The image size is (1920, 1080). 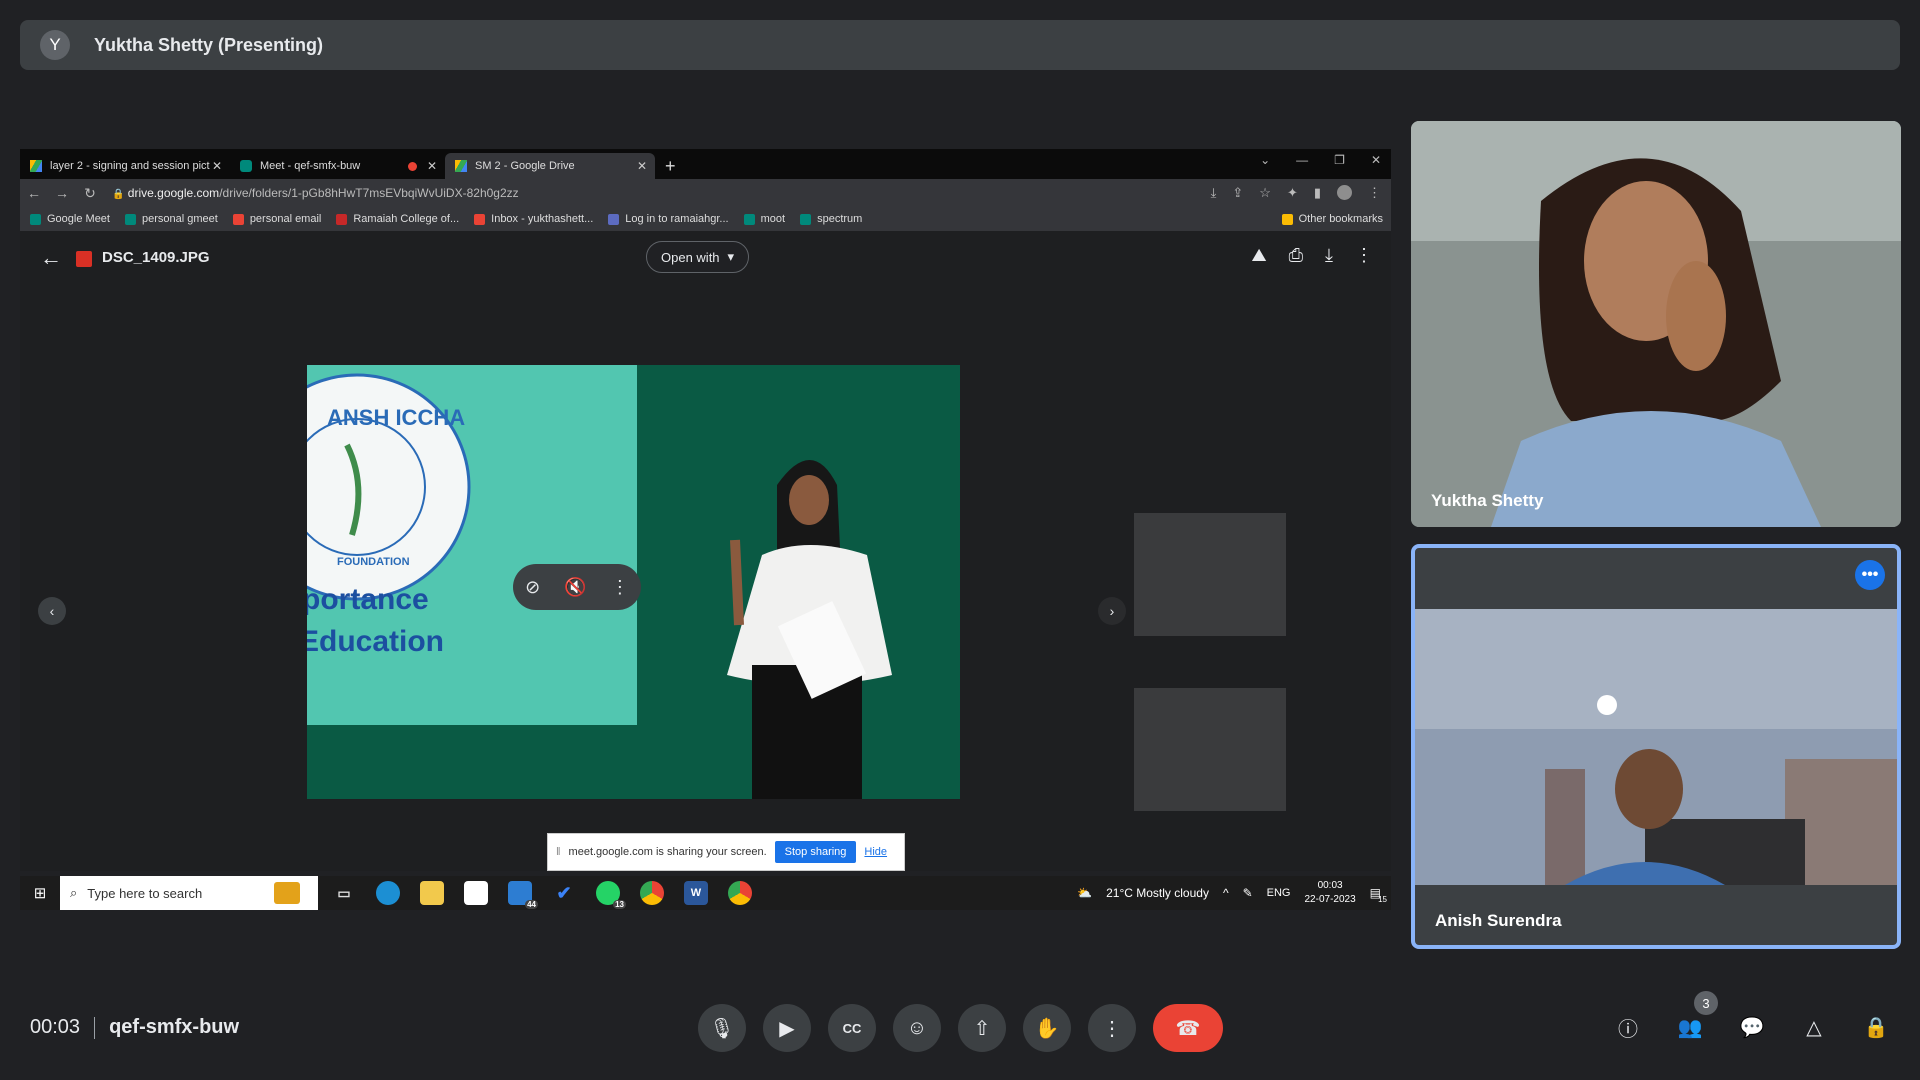 I want to click on download-icon: ⤓, so click(x=1329, y=255).